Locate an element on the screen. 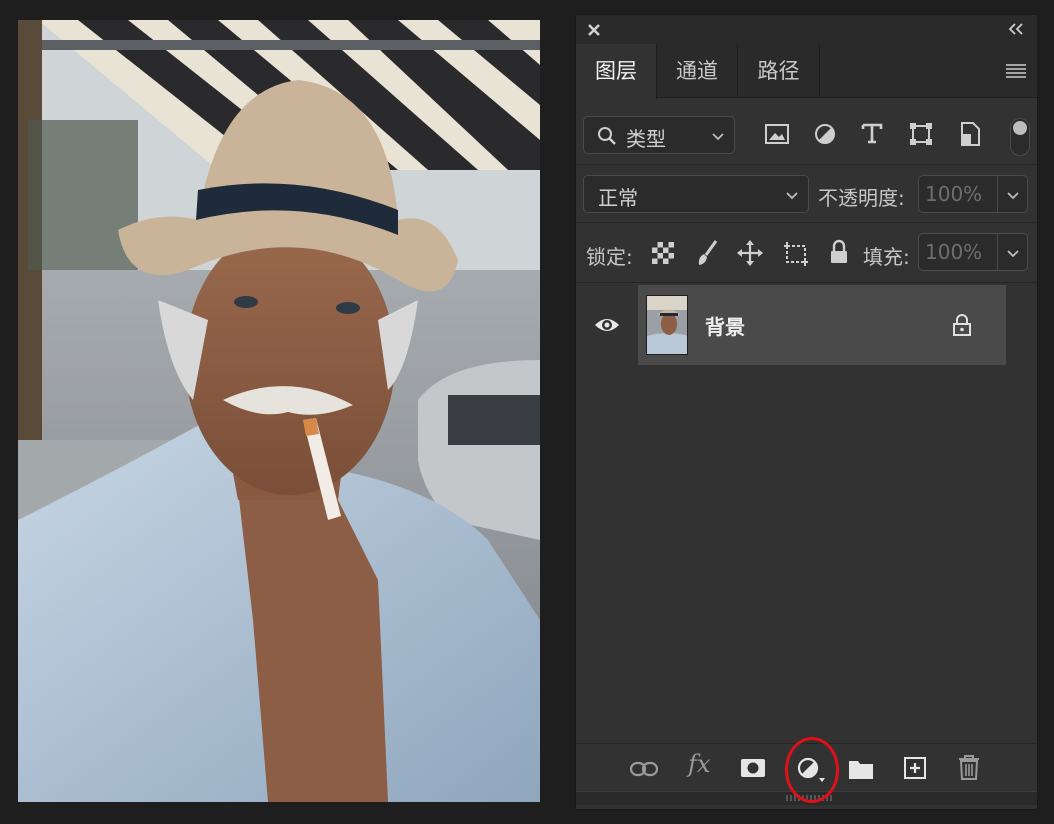 The height and width of the screenshot is (824, 1054). delete-icon is located at coordinates (969, 767).